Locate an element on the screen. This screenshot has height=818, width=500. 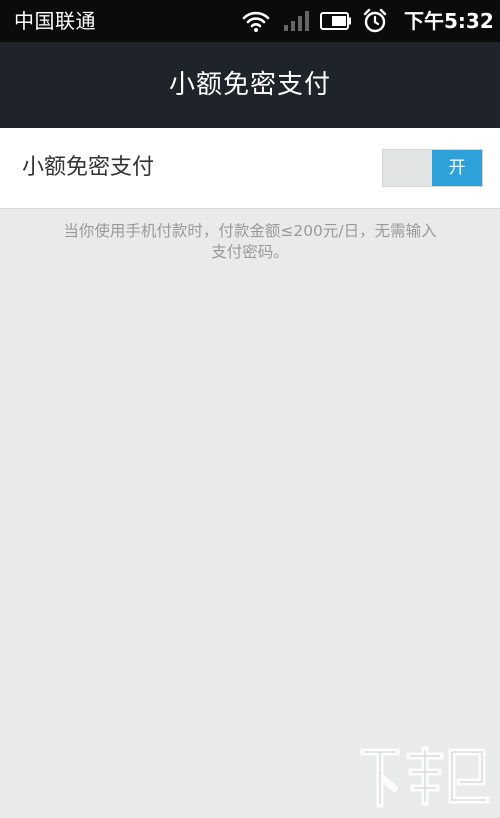
small-payment-toggle: 开 is located at coordinates (432, 168).